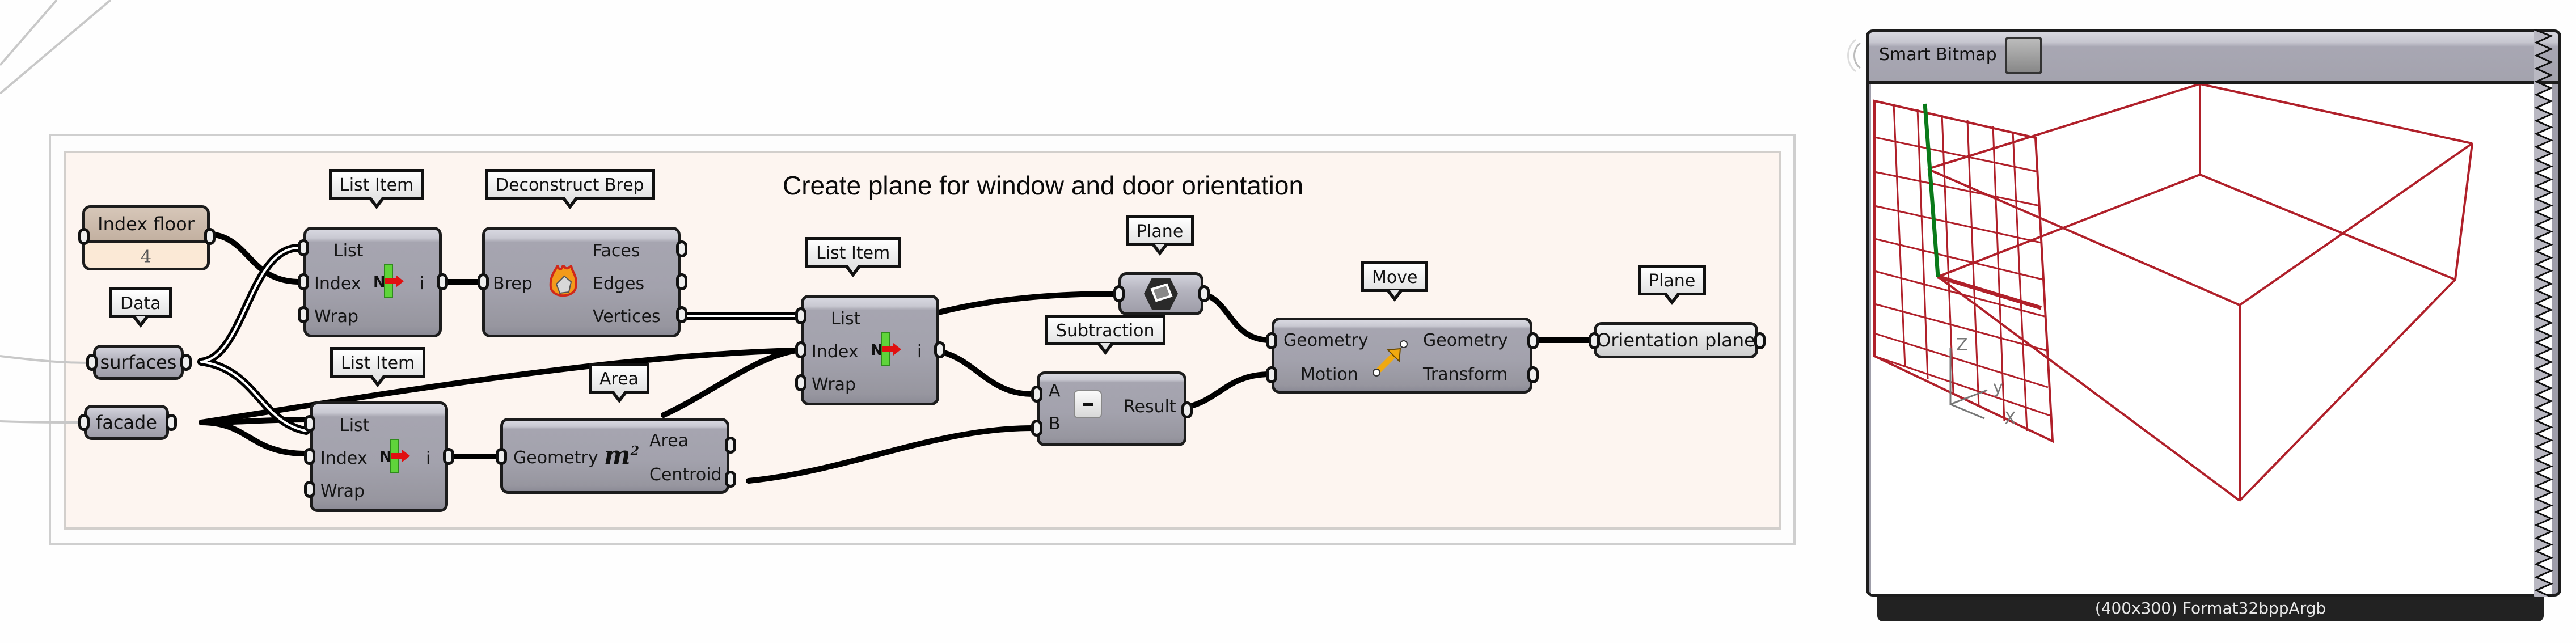  Describe the element at coordinates (146, 225) in the screenshot. I see `slider-label: Index floor` at that location.